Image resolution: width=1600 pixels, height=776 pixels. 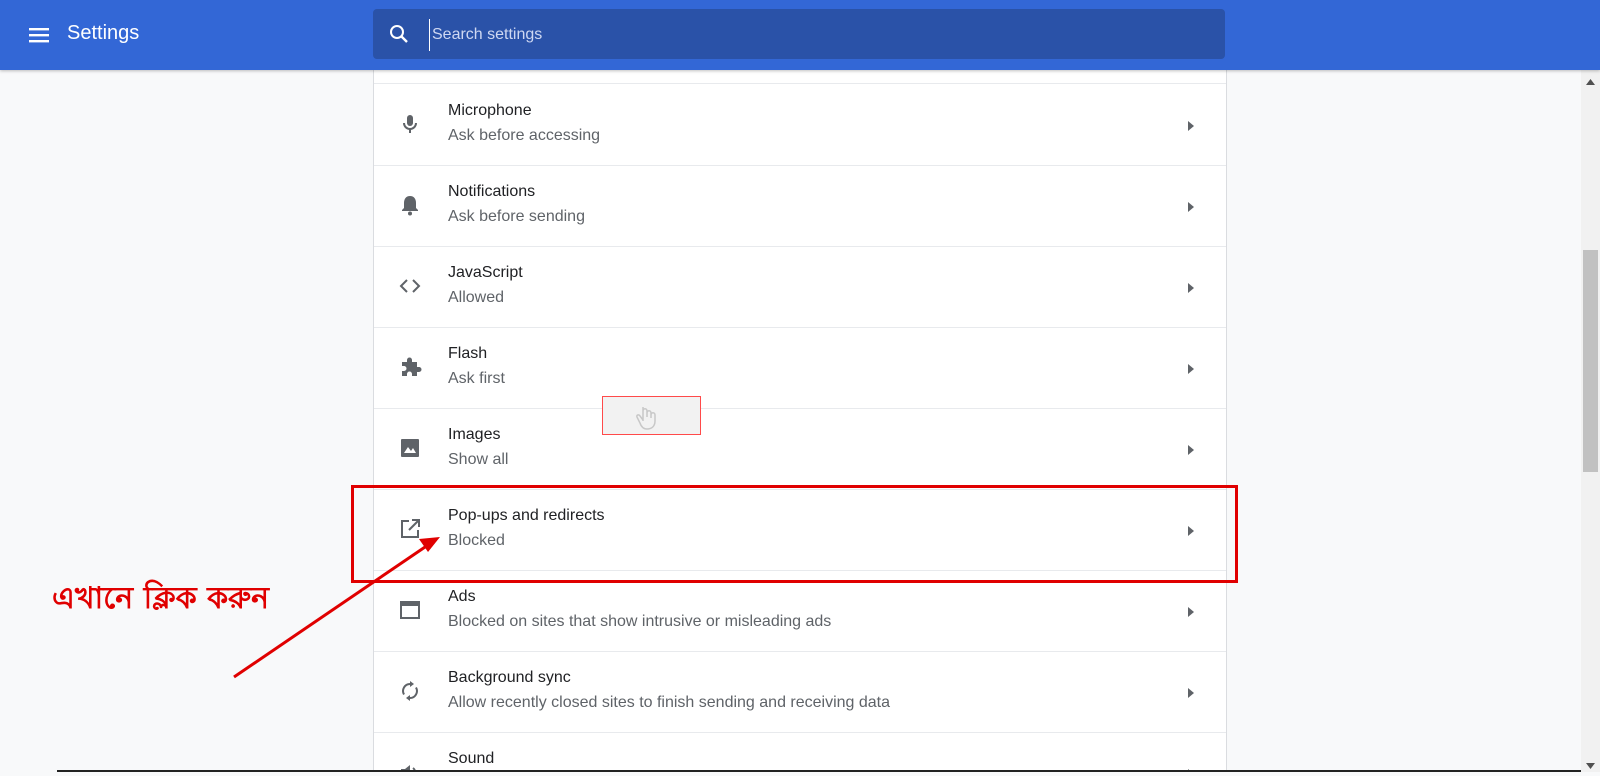 I want to click on hand-cursor-icon, so click(x=646, y=418).